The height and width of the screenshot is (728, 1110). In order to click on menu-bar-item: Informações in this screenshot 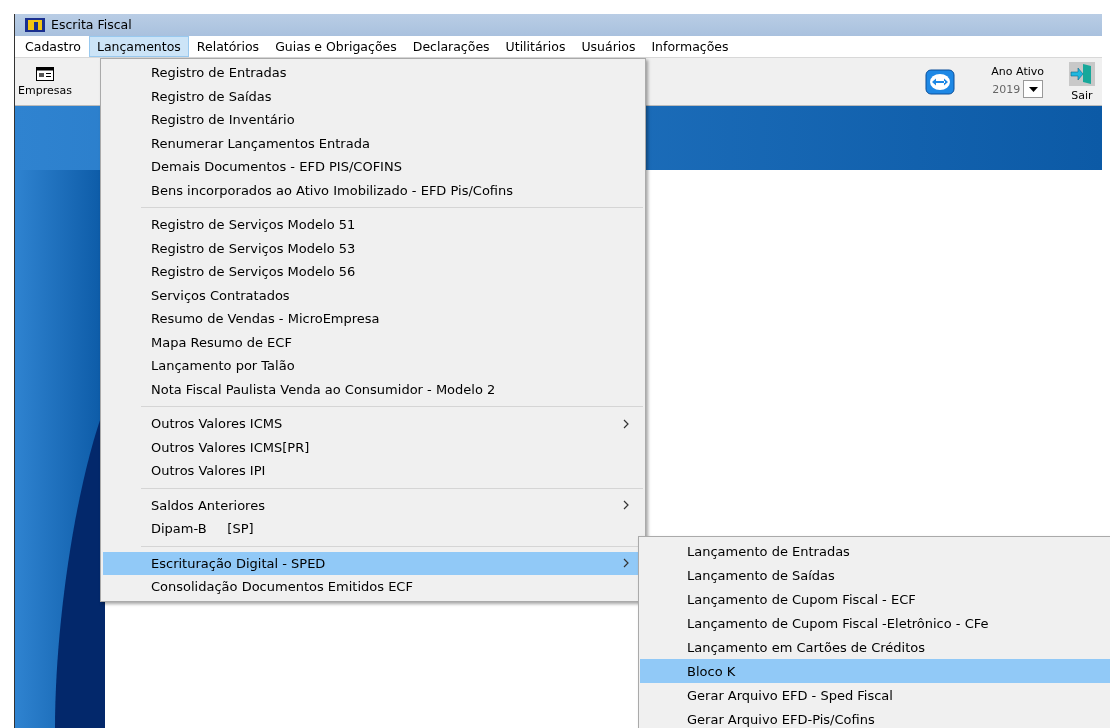, I will do `click(690, 46)`.